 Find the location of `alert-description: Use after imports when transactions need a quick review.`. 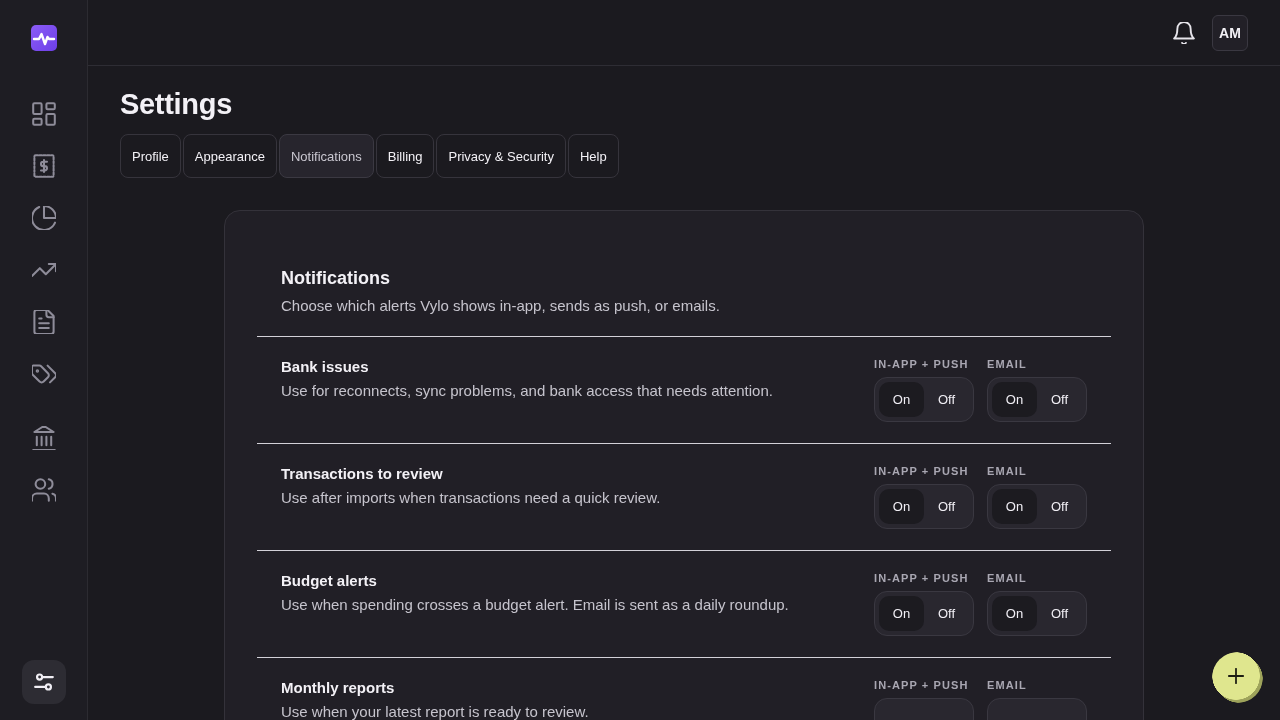

alert-description: Use after imports when transactions need a quick review. is located at coordinates (471, 498).